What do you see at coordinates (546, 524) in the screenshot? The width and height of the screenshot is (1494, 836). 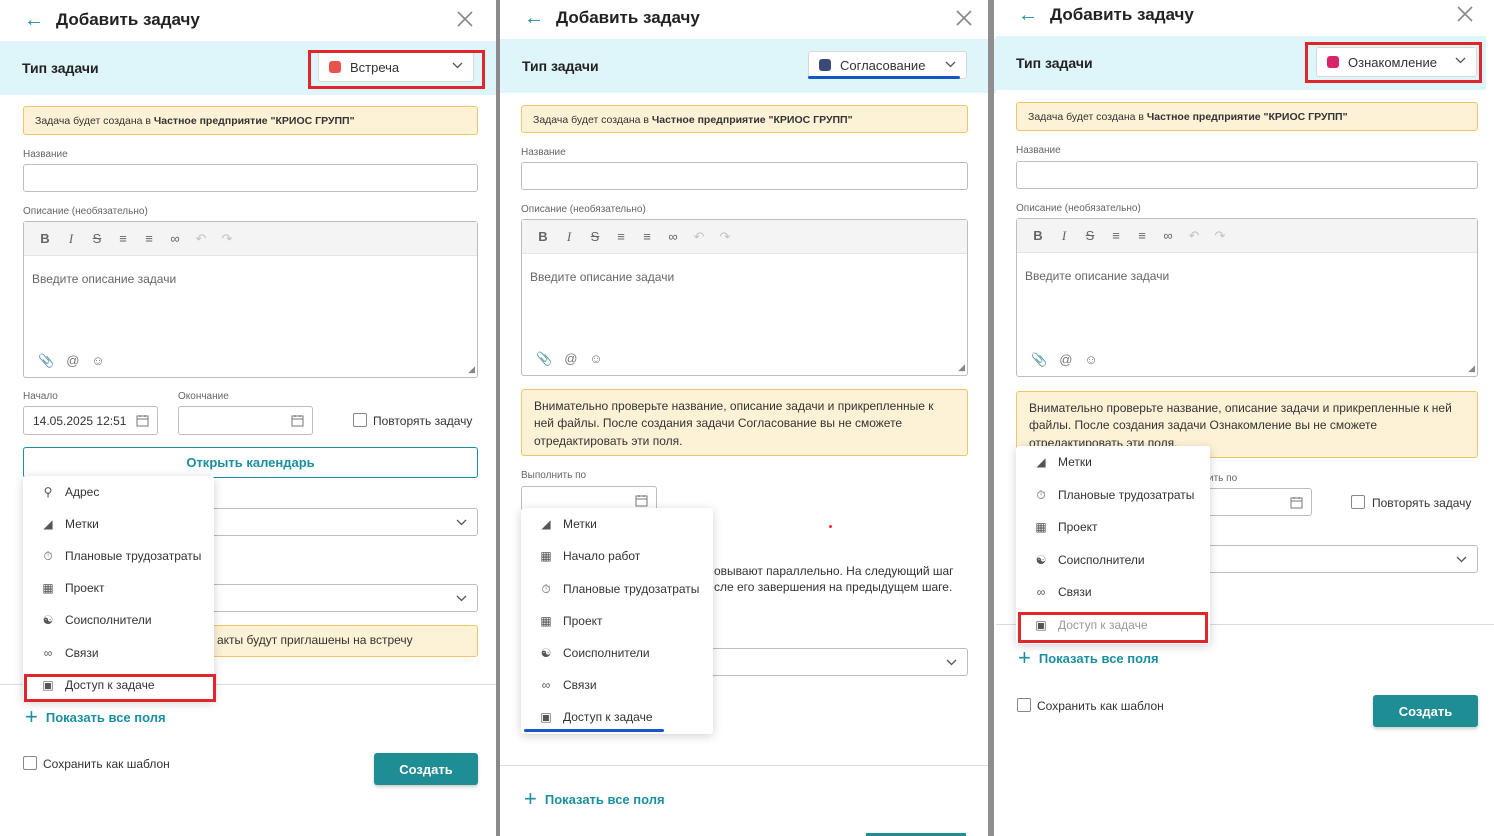 I see `tag-icon: ◢` at bounding box center [546, 524].